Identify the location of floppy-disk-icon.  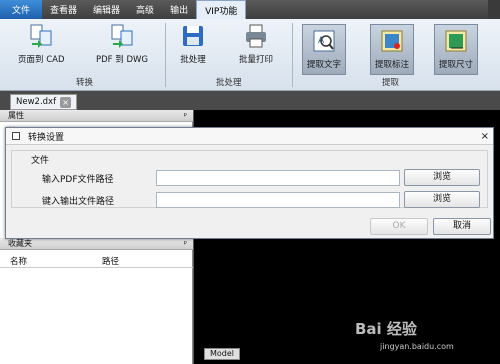
(193, 36).